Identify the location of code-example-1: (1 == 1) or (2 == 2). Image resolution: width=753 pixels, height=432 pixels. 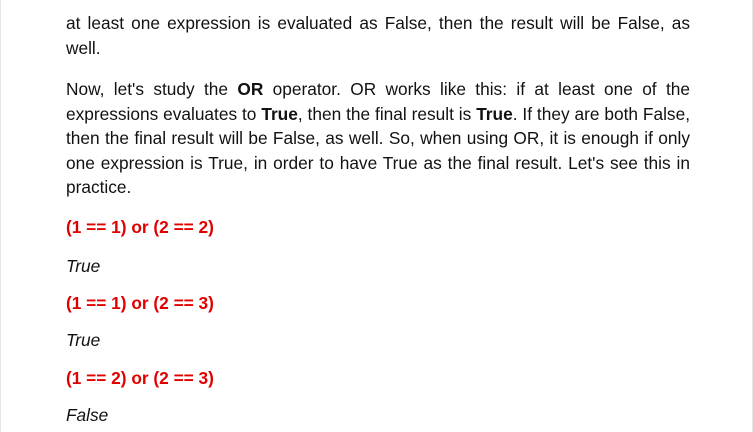
(140, 227).